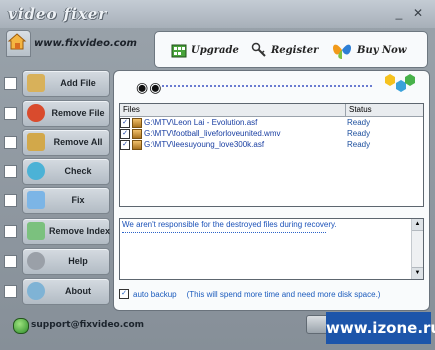  I want to click on buy-now-button: Buy Now, so click(368, 50).